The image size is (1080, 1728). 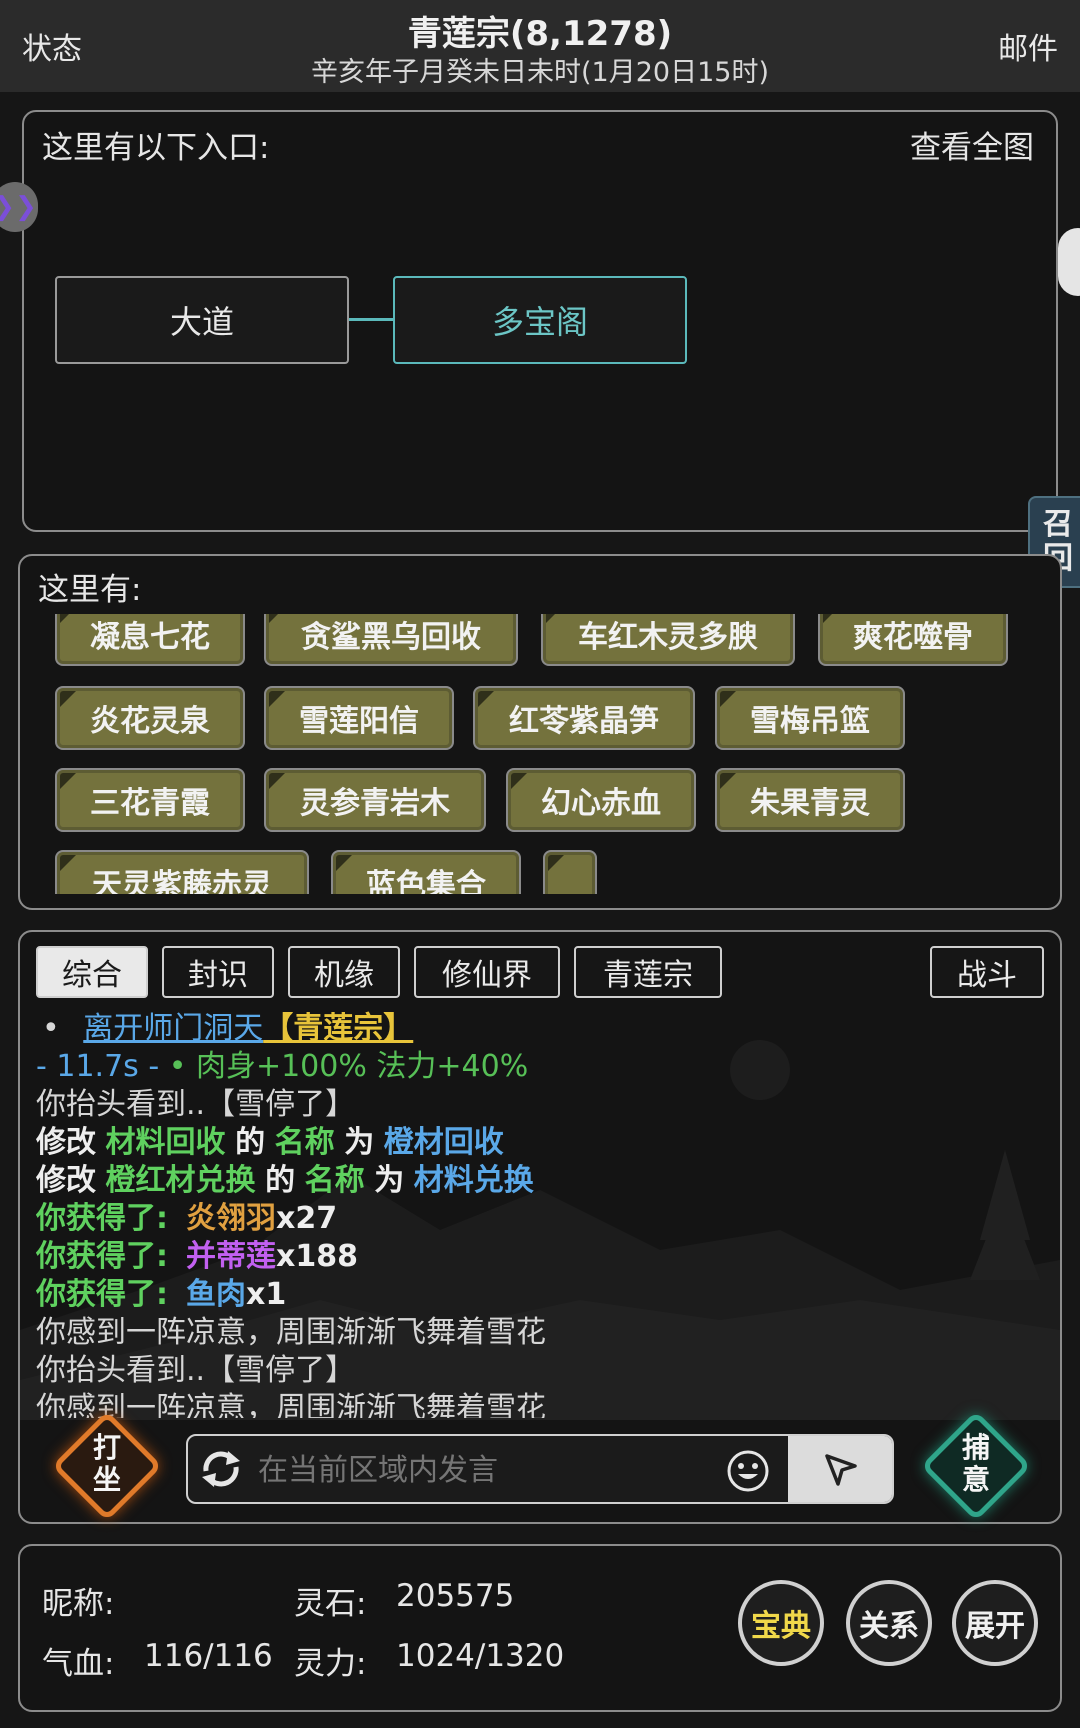 What do you see at coordinates (810, 718) in the screenshot?
I see `item-chip: 雪梅吊篮` at bounding box center [810, 718].